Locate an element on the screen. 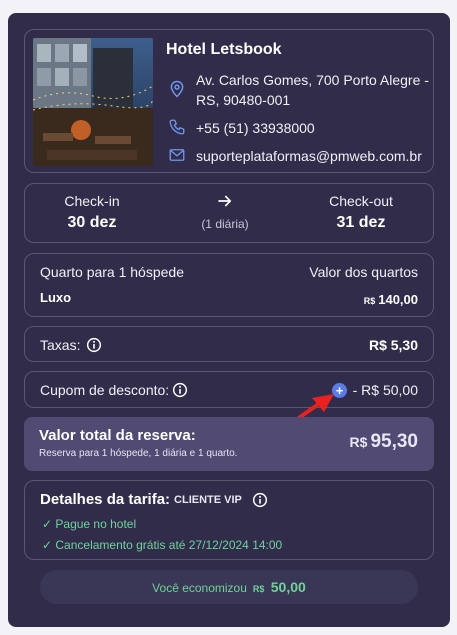 The image size is (457, 635). checkin-date: 30 dez is located at coordinates (92, 222).